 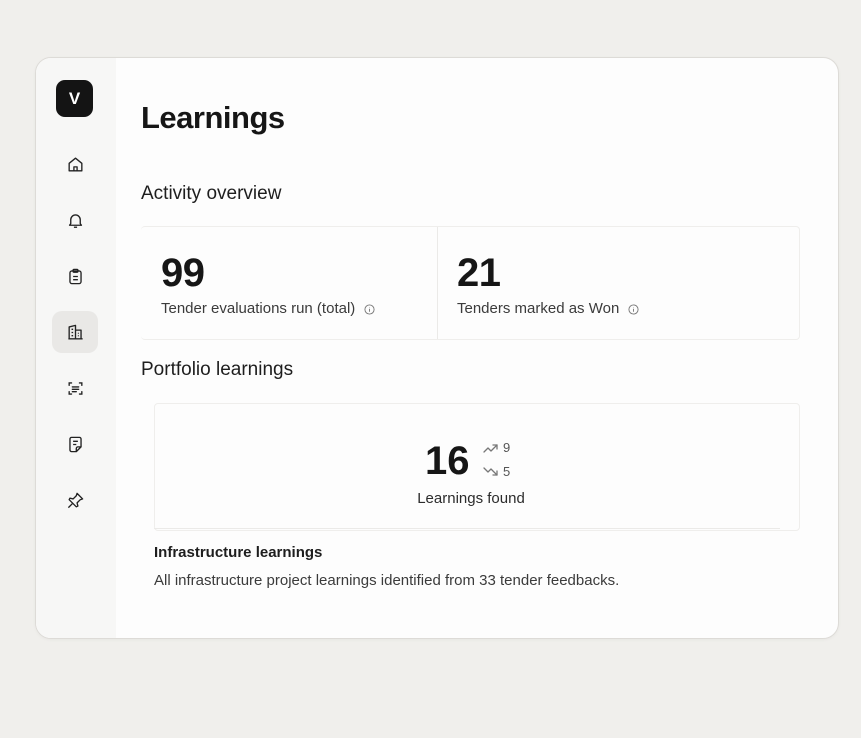 I want to click on learnings-summary-card: 16 9 5 Learnings found, so click(x=477, y=467).